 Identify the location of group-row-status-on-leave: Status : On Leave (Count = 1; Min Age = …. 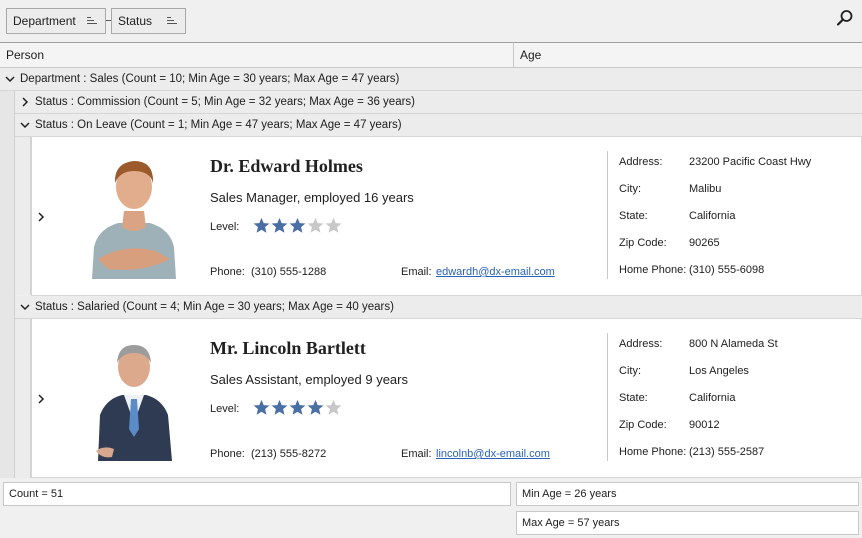
(438, 125).